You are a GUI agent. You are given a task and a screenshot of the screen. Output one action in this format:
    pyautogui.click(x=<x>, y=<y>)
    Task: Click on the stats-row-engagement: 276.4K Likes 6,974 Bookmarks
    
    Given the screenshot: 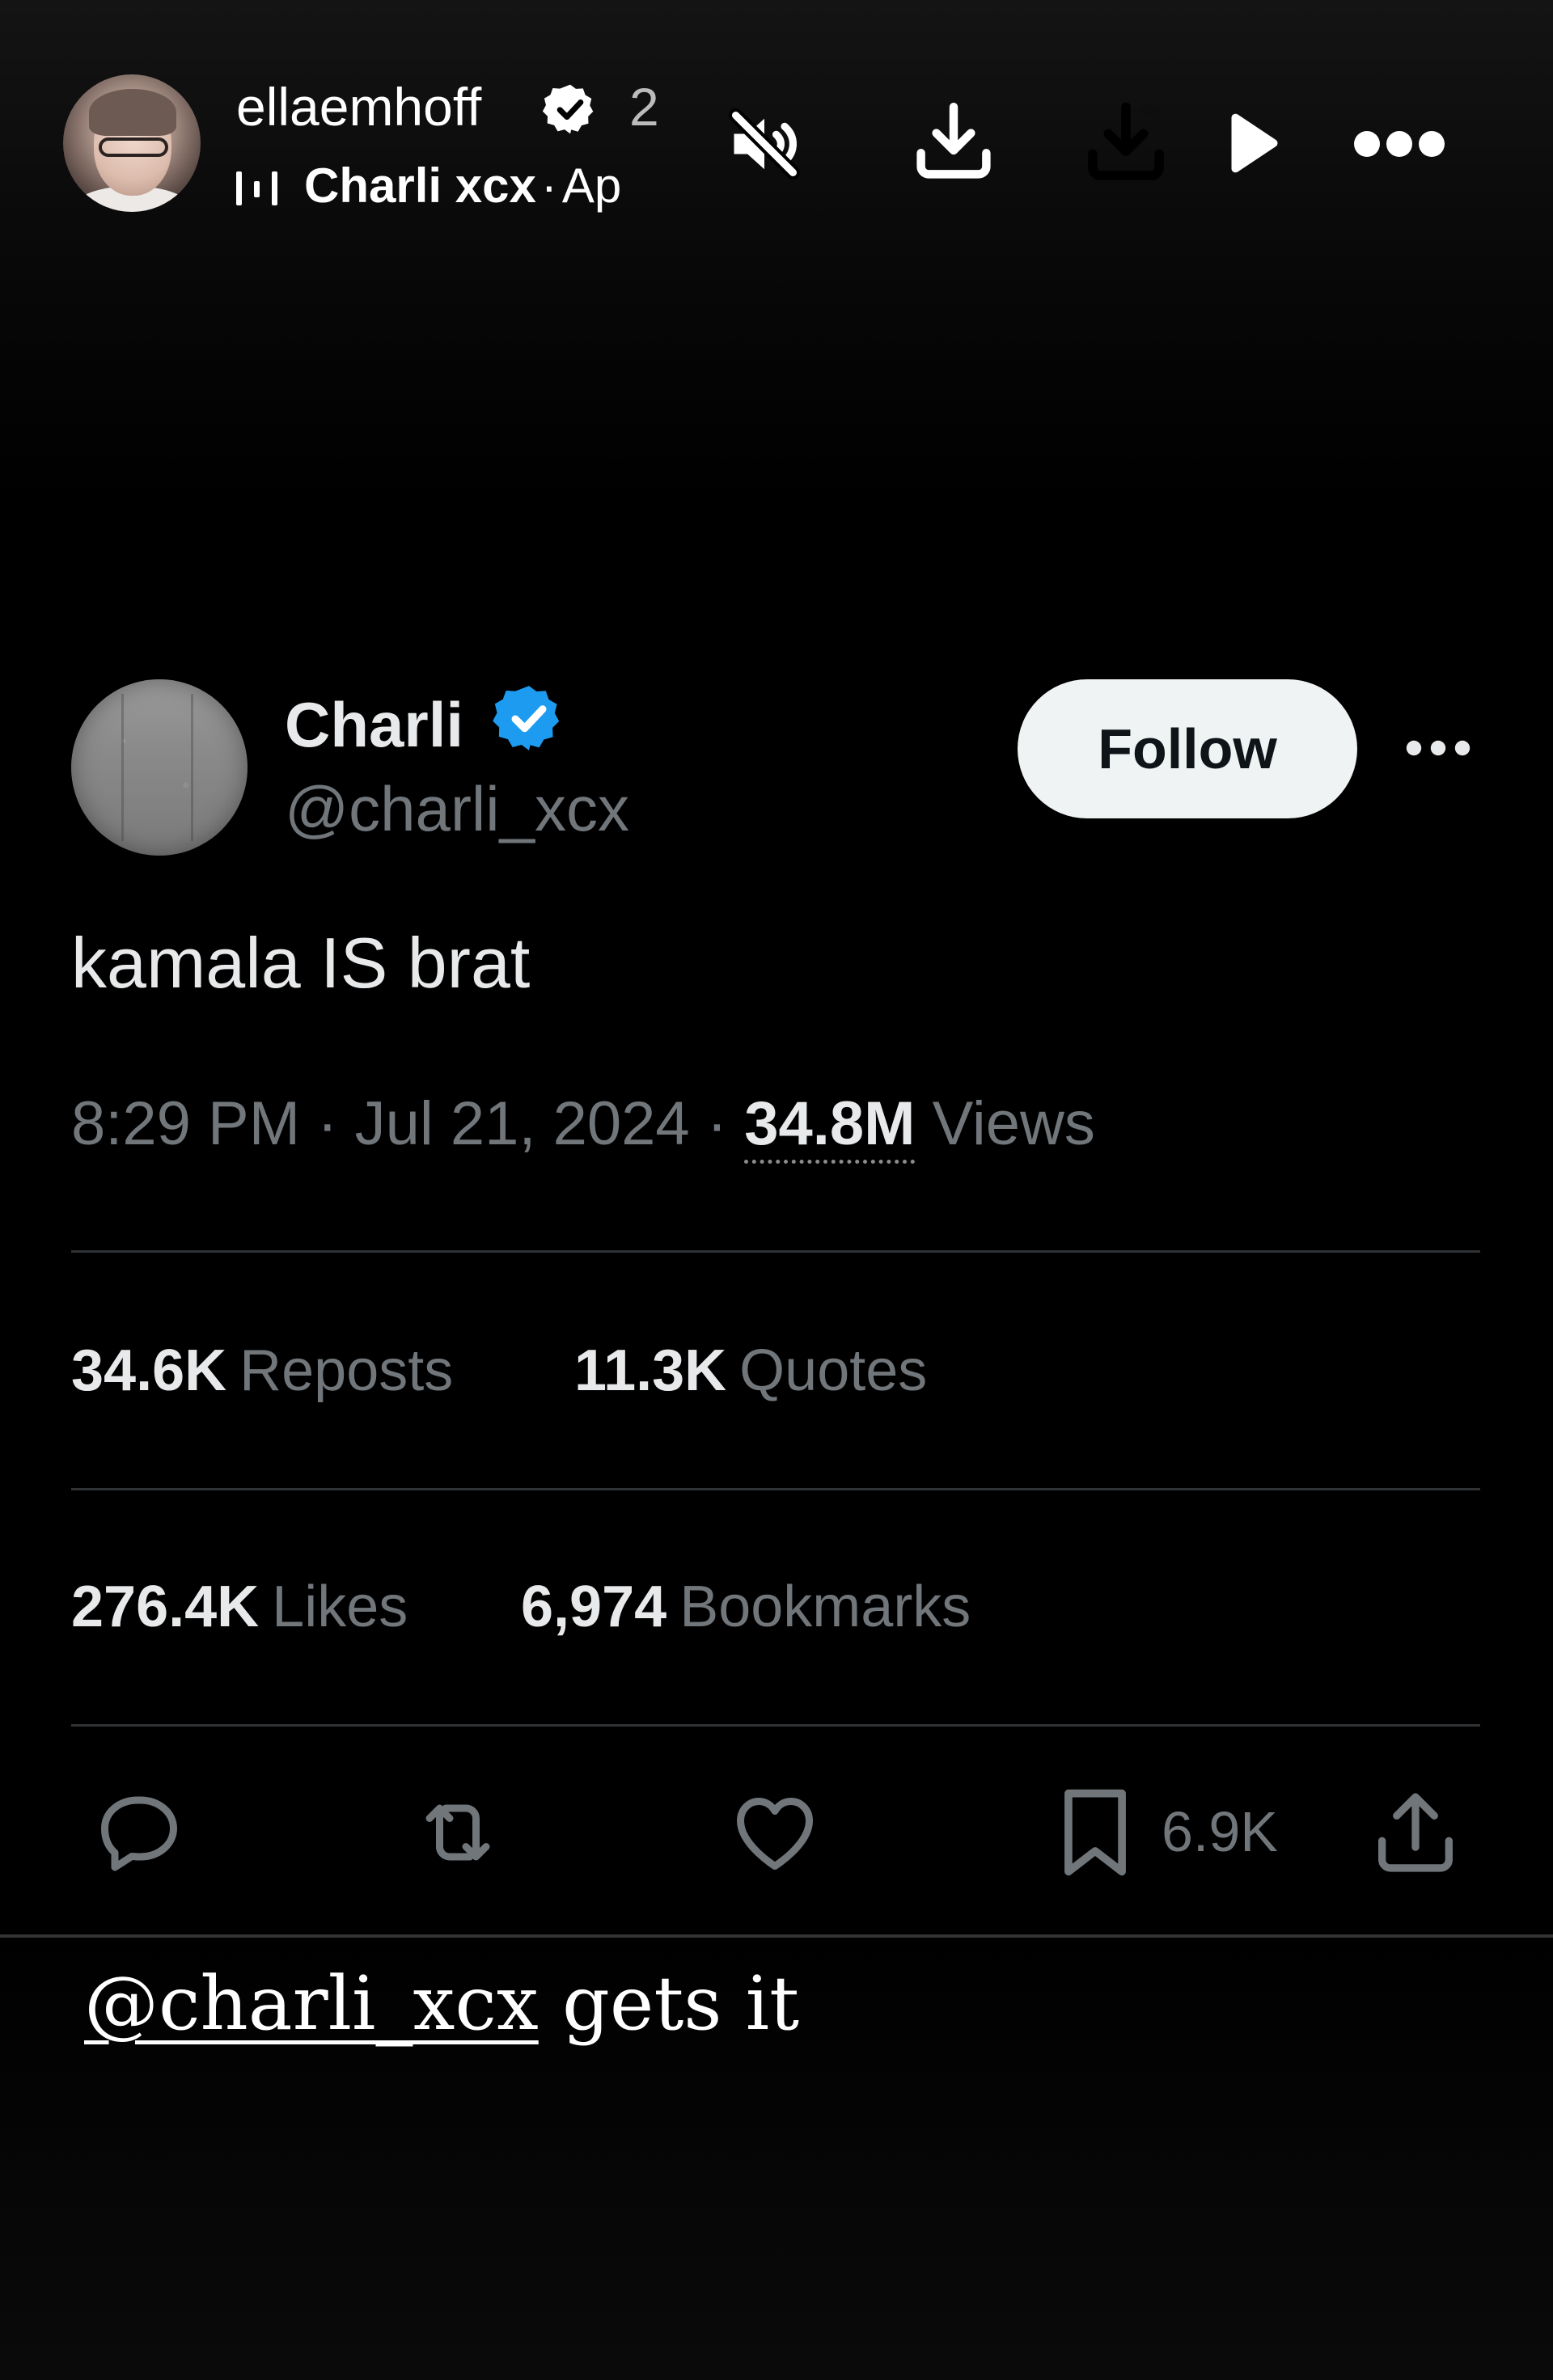 What is the action you would take?
    pyautogui.click(x=775, y=1607)
    